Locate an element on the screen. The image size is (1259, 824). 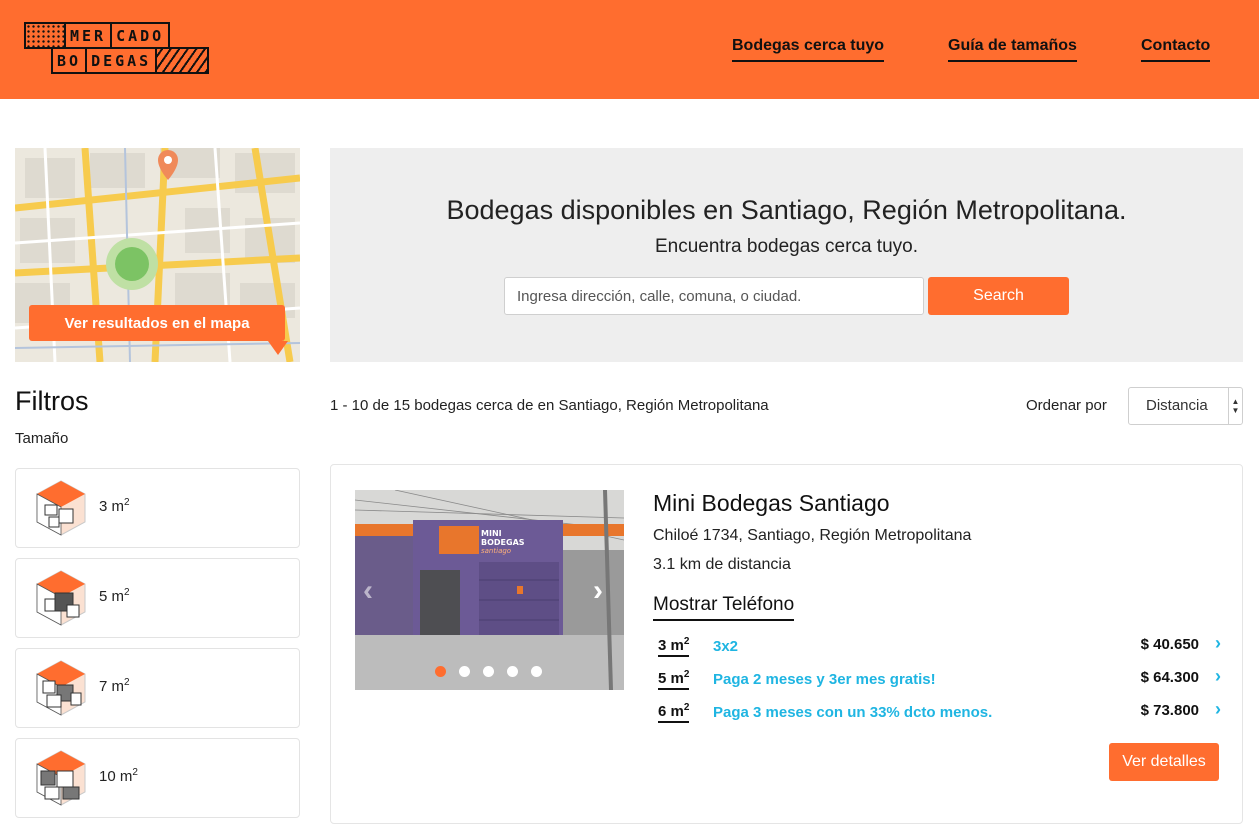
sort-selected-value: Distancia is located at coordinates (1177, 405).